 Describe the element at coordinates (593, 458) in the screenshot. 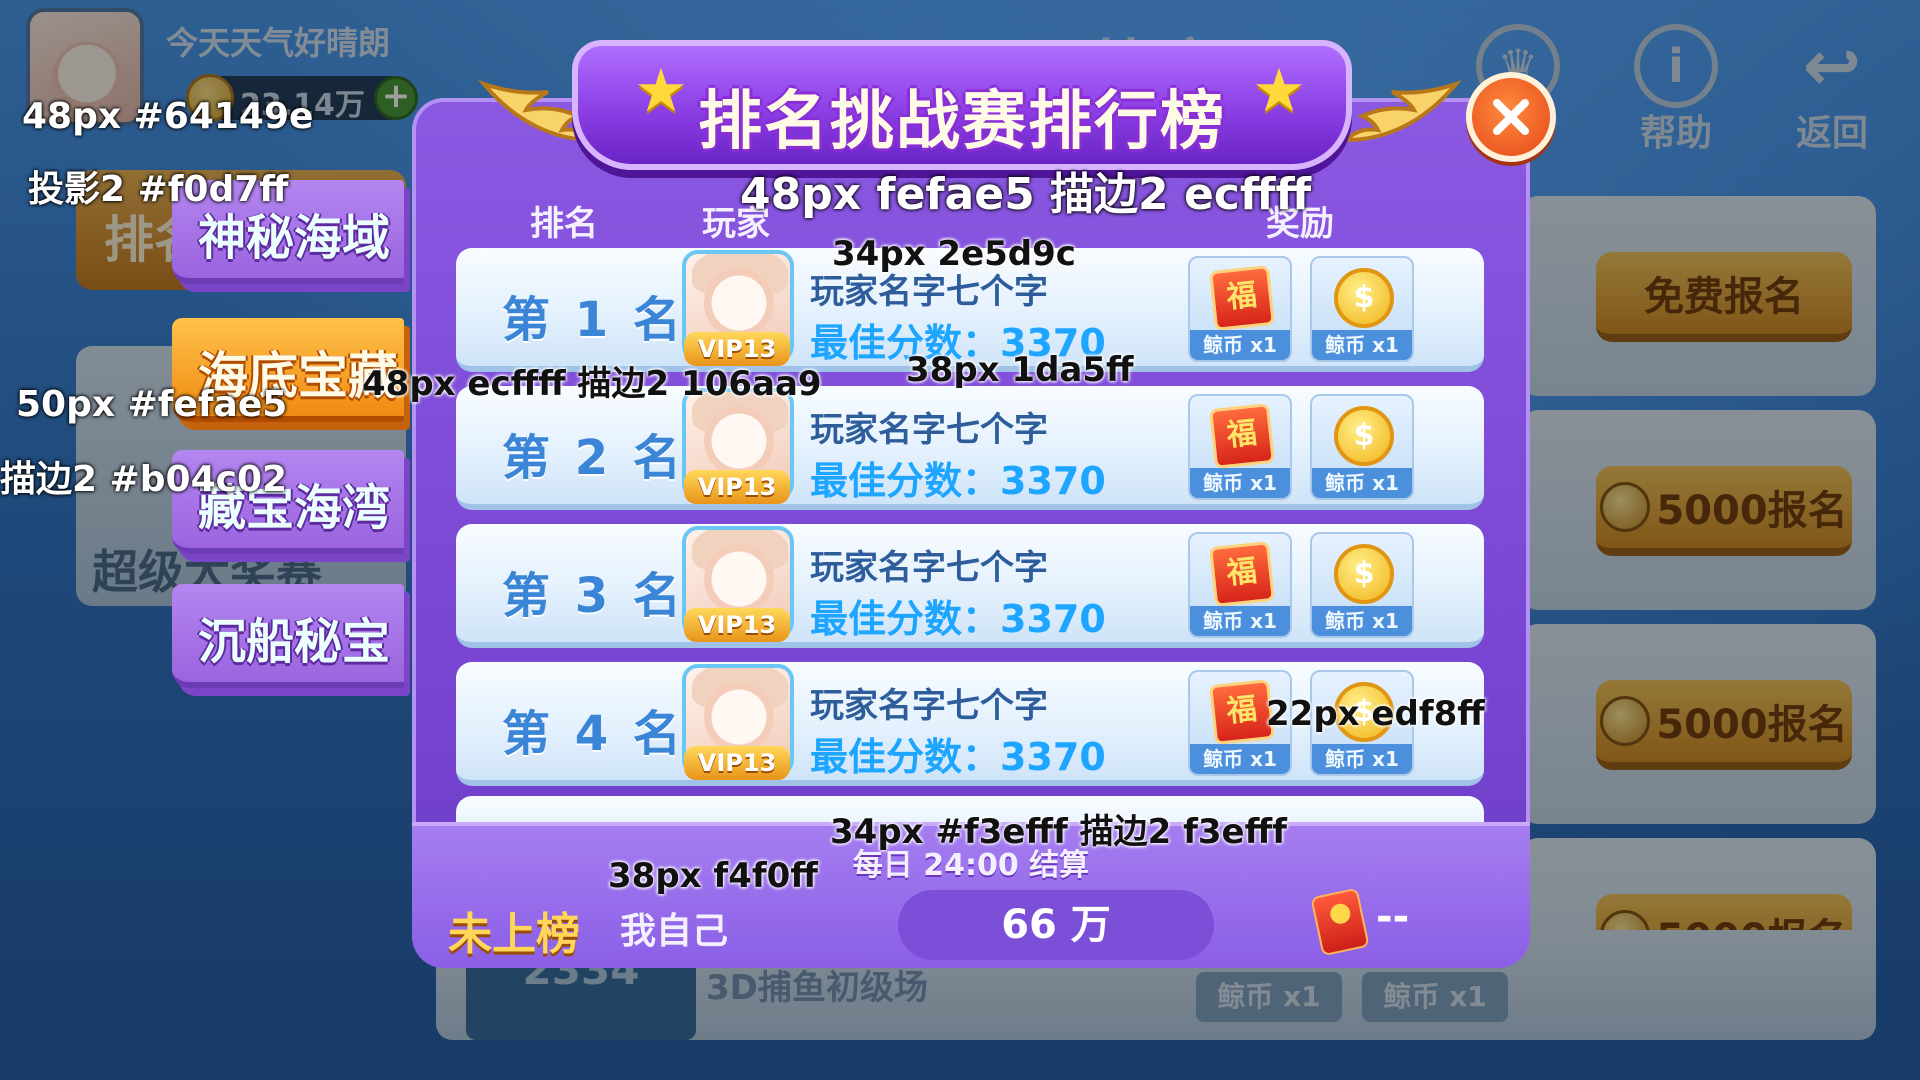

I see `rank-label: 第 2 名` at that location.